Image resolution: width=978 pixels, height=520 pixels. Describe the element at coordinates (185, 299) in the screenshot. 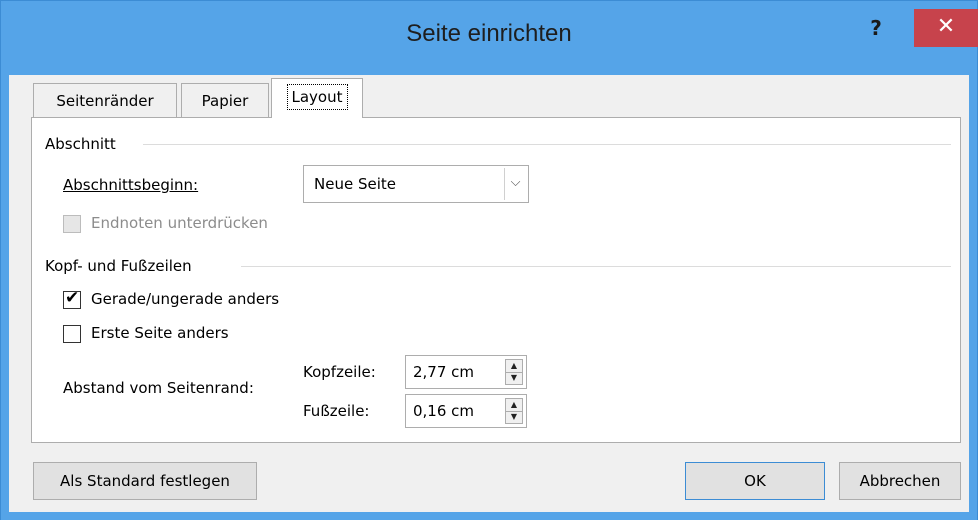

I see `odd-even-label: Gerade/ungerade anders` at that location.